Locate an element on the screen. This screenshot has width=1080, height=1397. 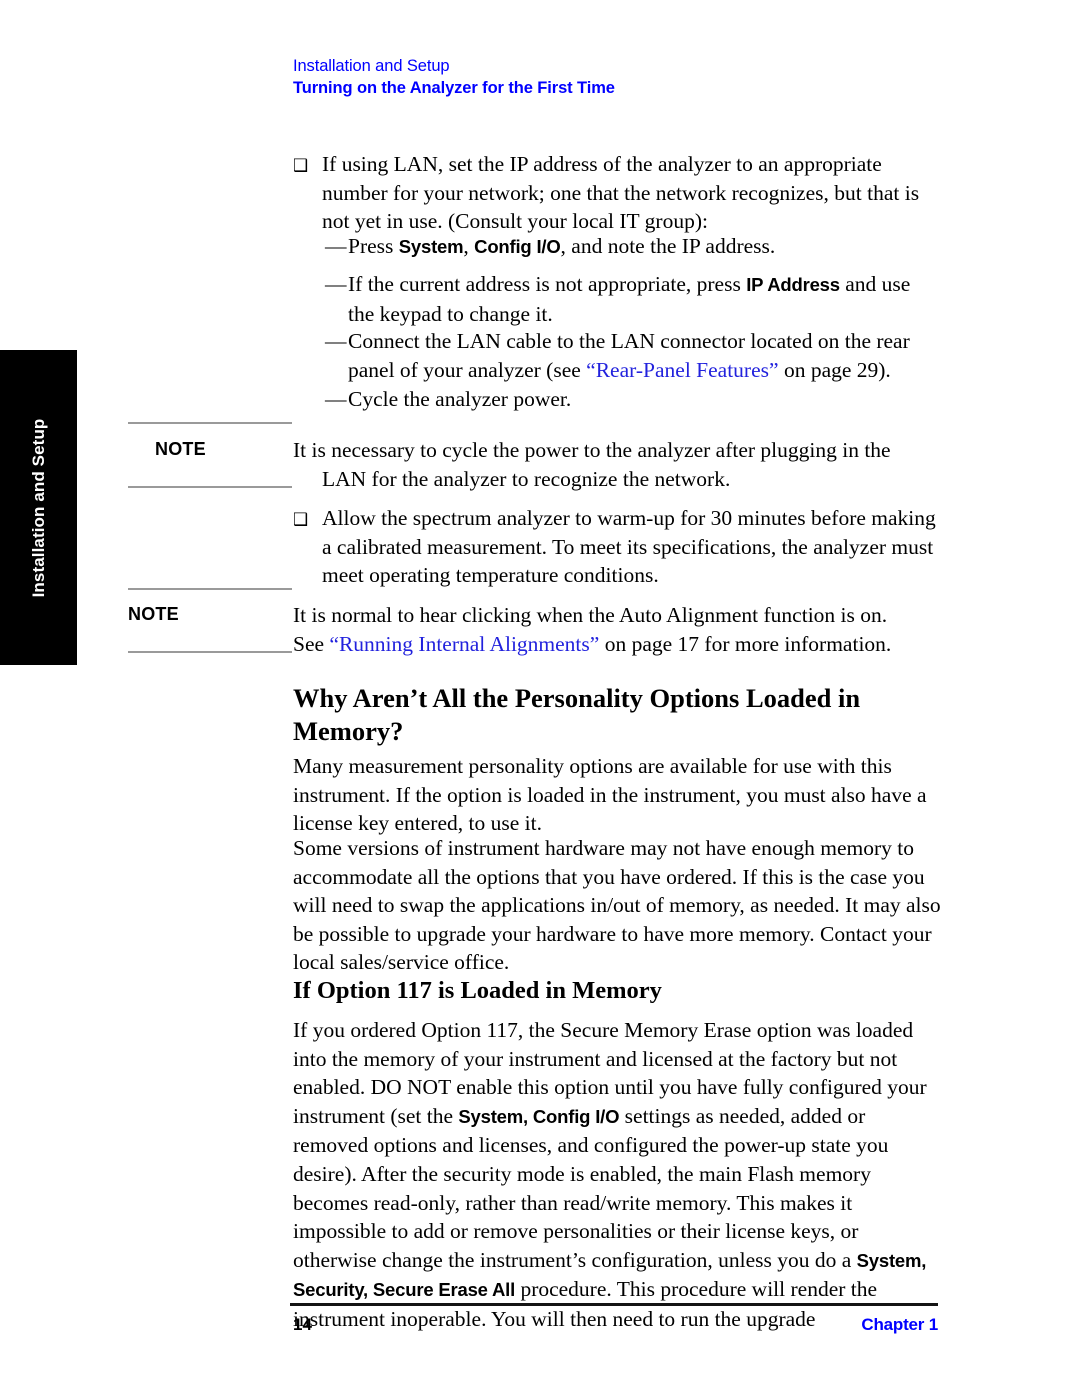
note-line-2-post: on page 17 for more information. is located at coordinates (745, 643).